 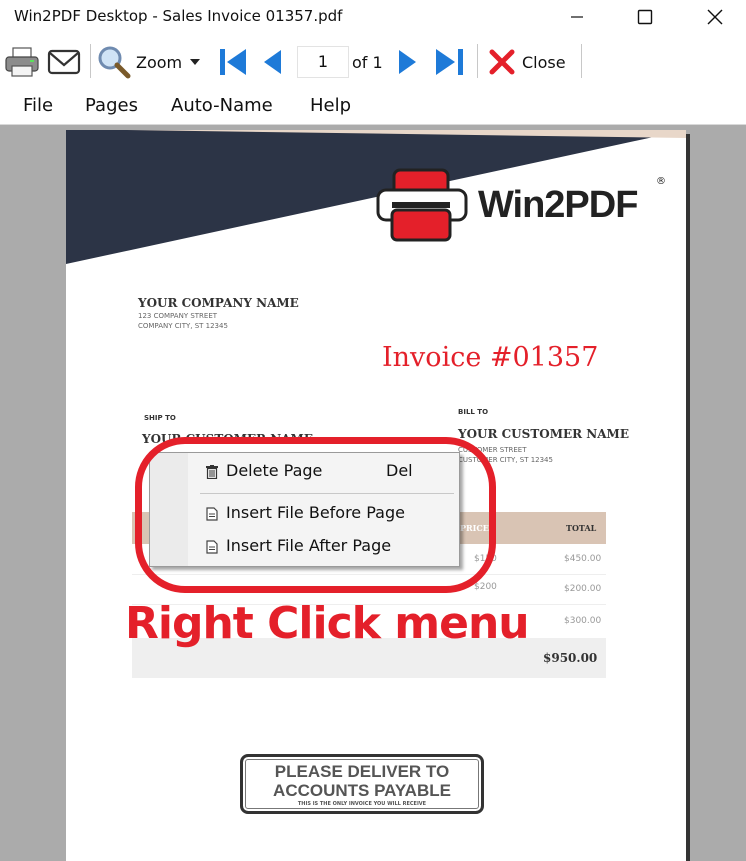 I want to click on red-x-icon, so click(x=502, y=62).